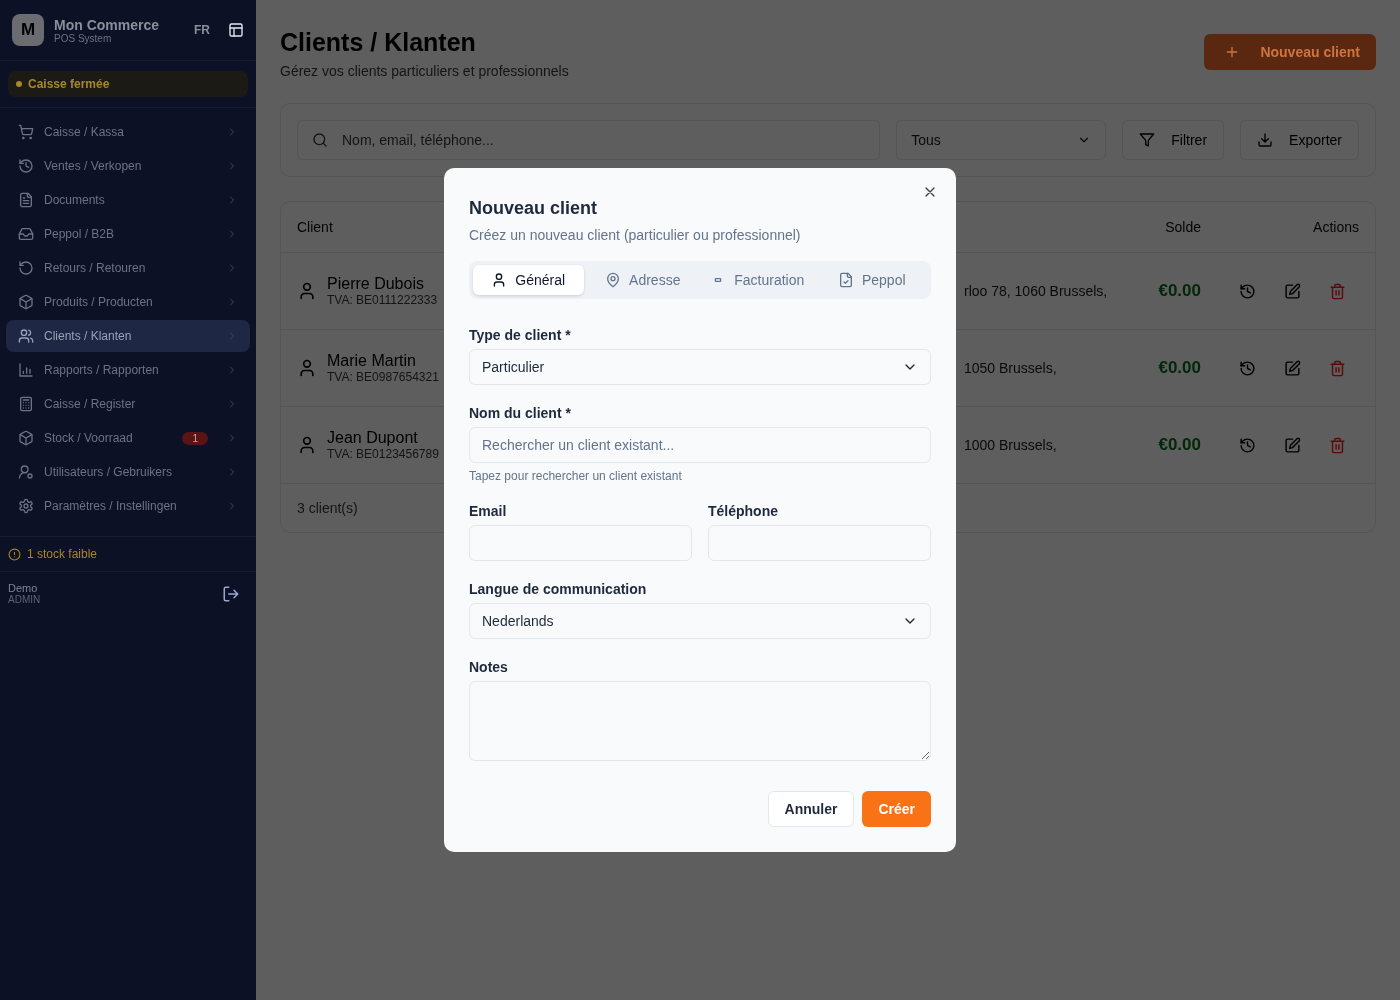 The width and height of the screenshot is (1400, 1000). I want to click on bar-chart-icon, so click(26, 370).